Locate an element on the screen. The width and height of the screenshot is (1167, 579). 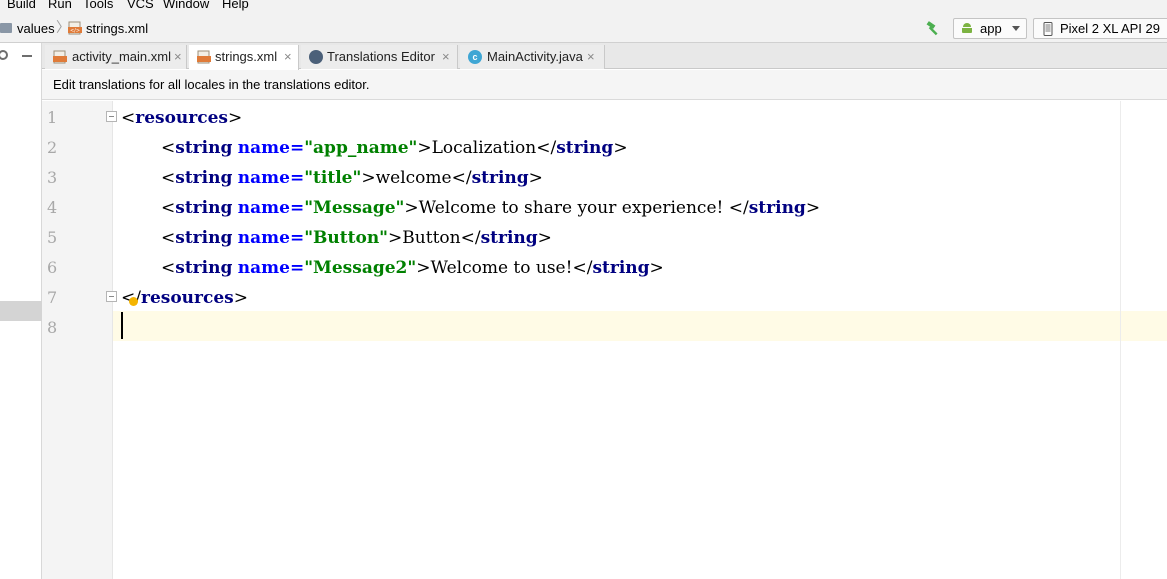
right-margin-guide is located at coordinates (1120, 340).